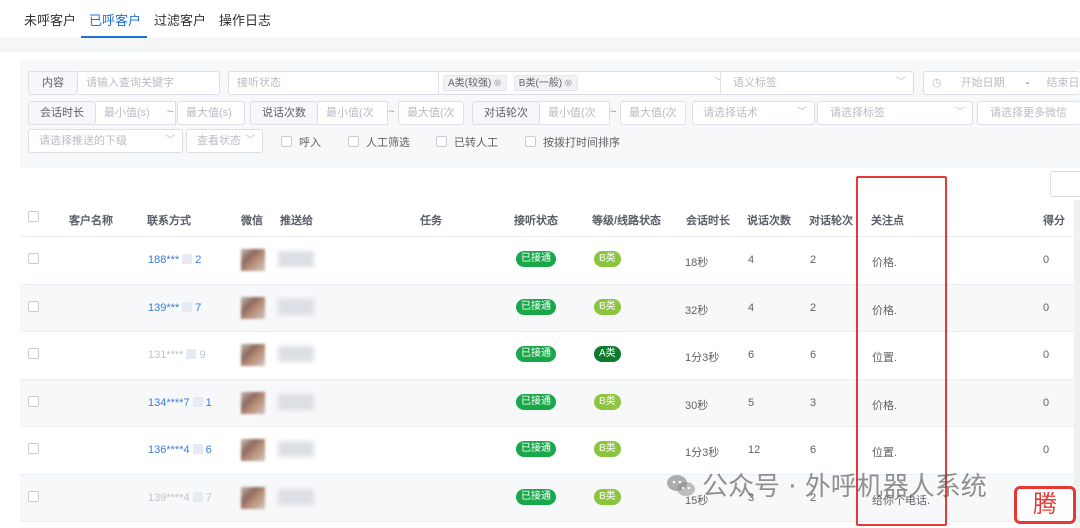 The image size is (1080, 528). Describe the element at coordinates (708, 220) in the screenshot. I see `col-duration: 会话时长` at that location.